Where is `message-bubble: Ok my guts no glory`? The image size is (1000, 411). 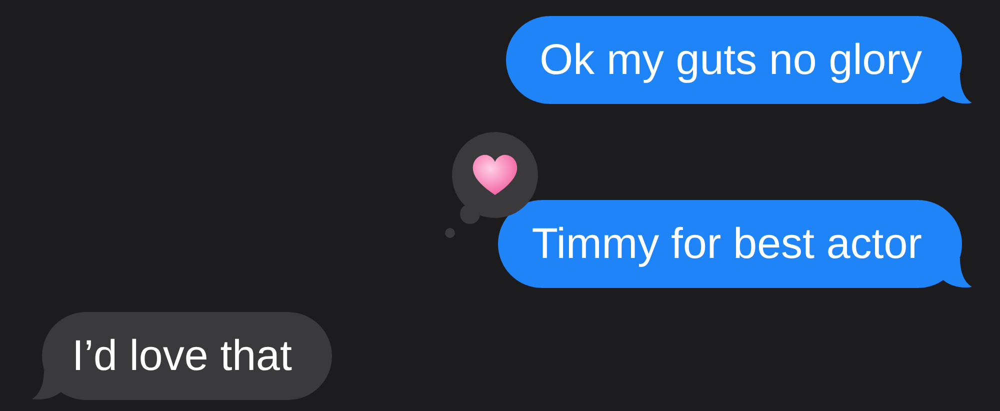
message-bubble: Ok my guts no glory is located at coordinates (734, 60).